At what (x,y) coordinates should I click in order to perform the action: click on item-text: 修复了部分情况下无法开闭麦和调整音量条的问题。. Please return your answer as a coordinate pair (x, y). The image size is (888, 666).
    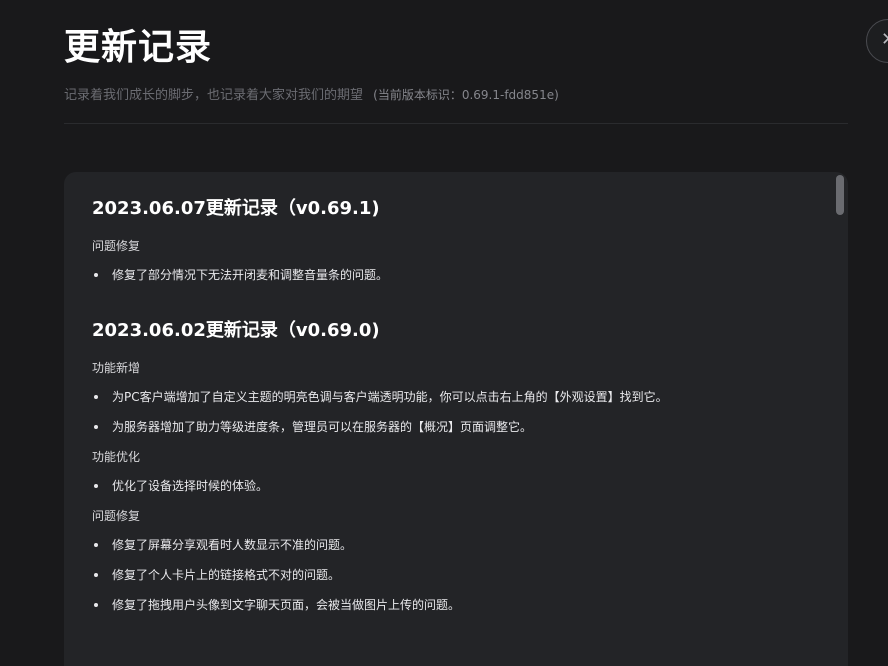
    Looking at the image, I should click on (250, 275).